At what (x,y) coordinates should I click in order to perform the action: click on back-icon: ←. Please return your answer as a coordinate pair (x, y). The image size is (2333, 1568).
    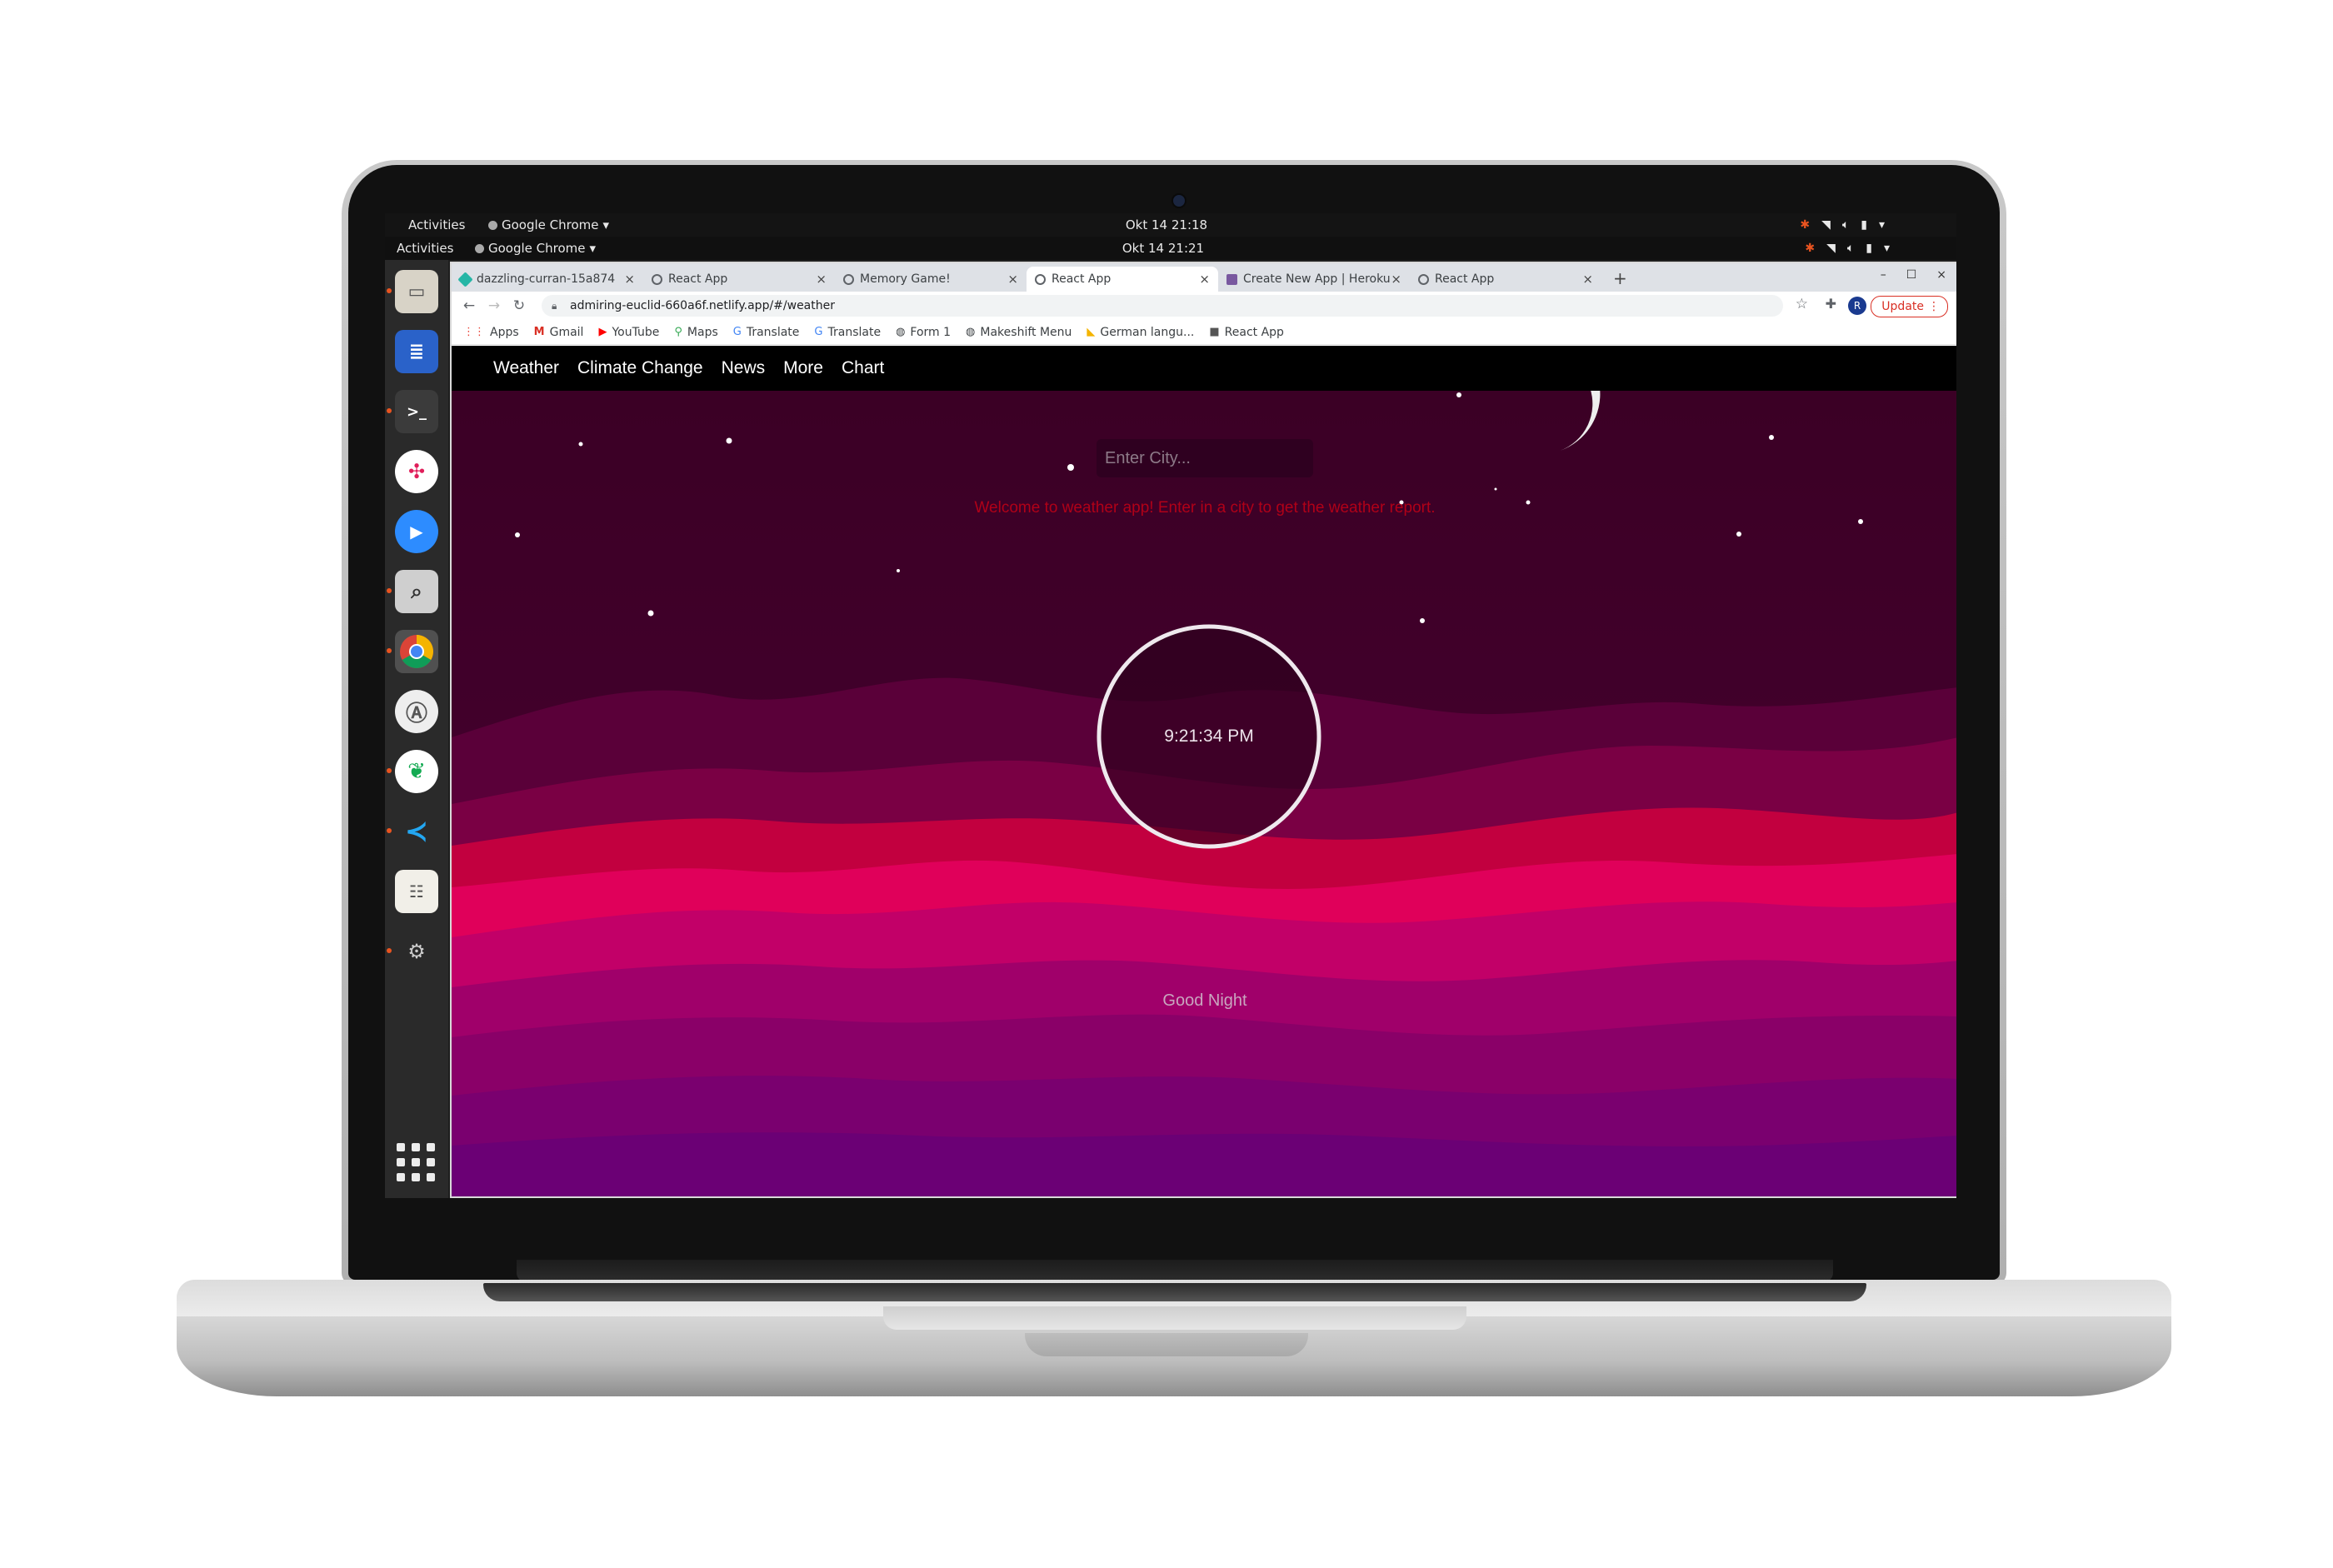
    Looking at the image, I should click on (469, 305).